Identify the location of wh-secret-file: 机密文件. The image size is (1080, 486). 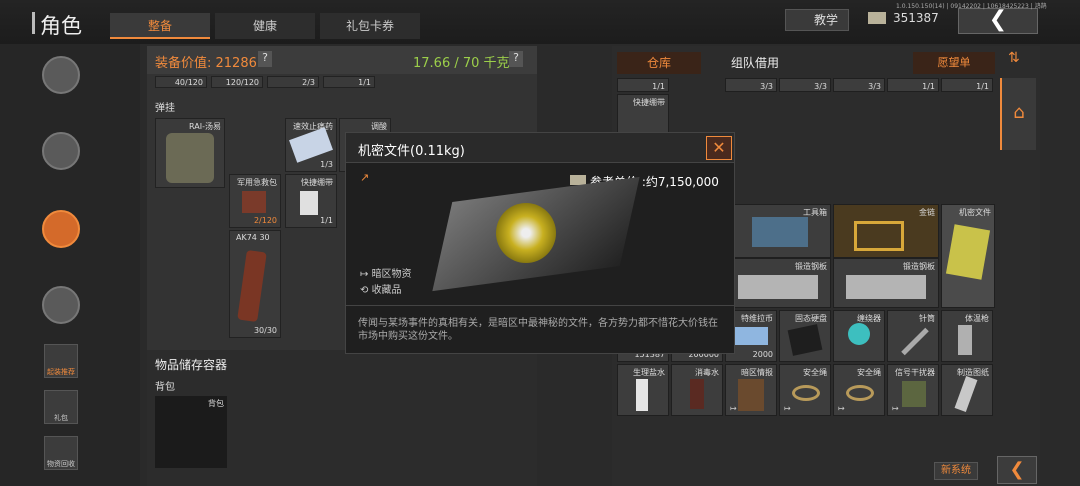
(968, 256).